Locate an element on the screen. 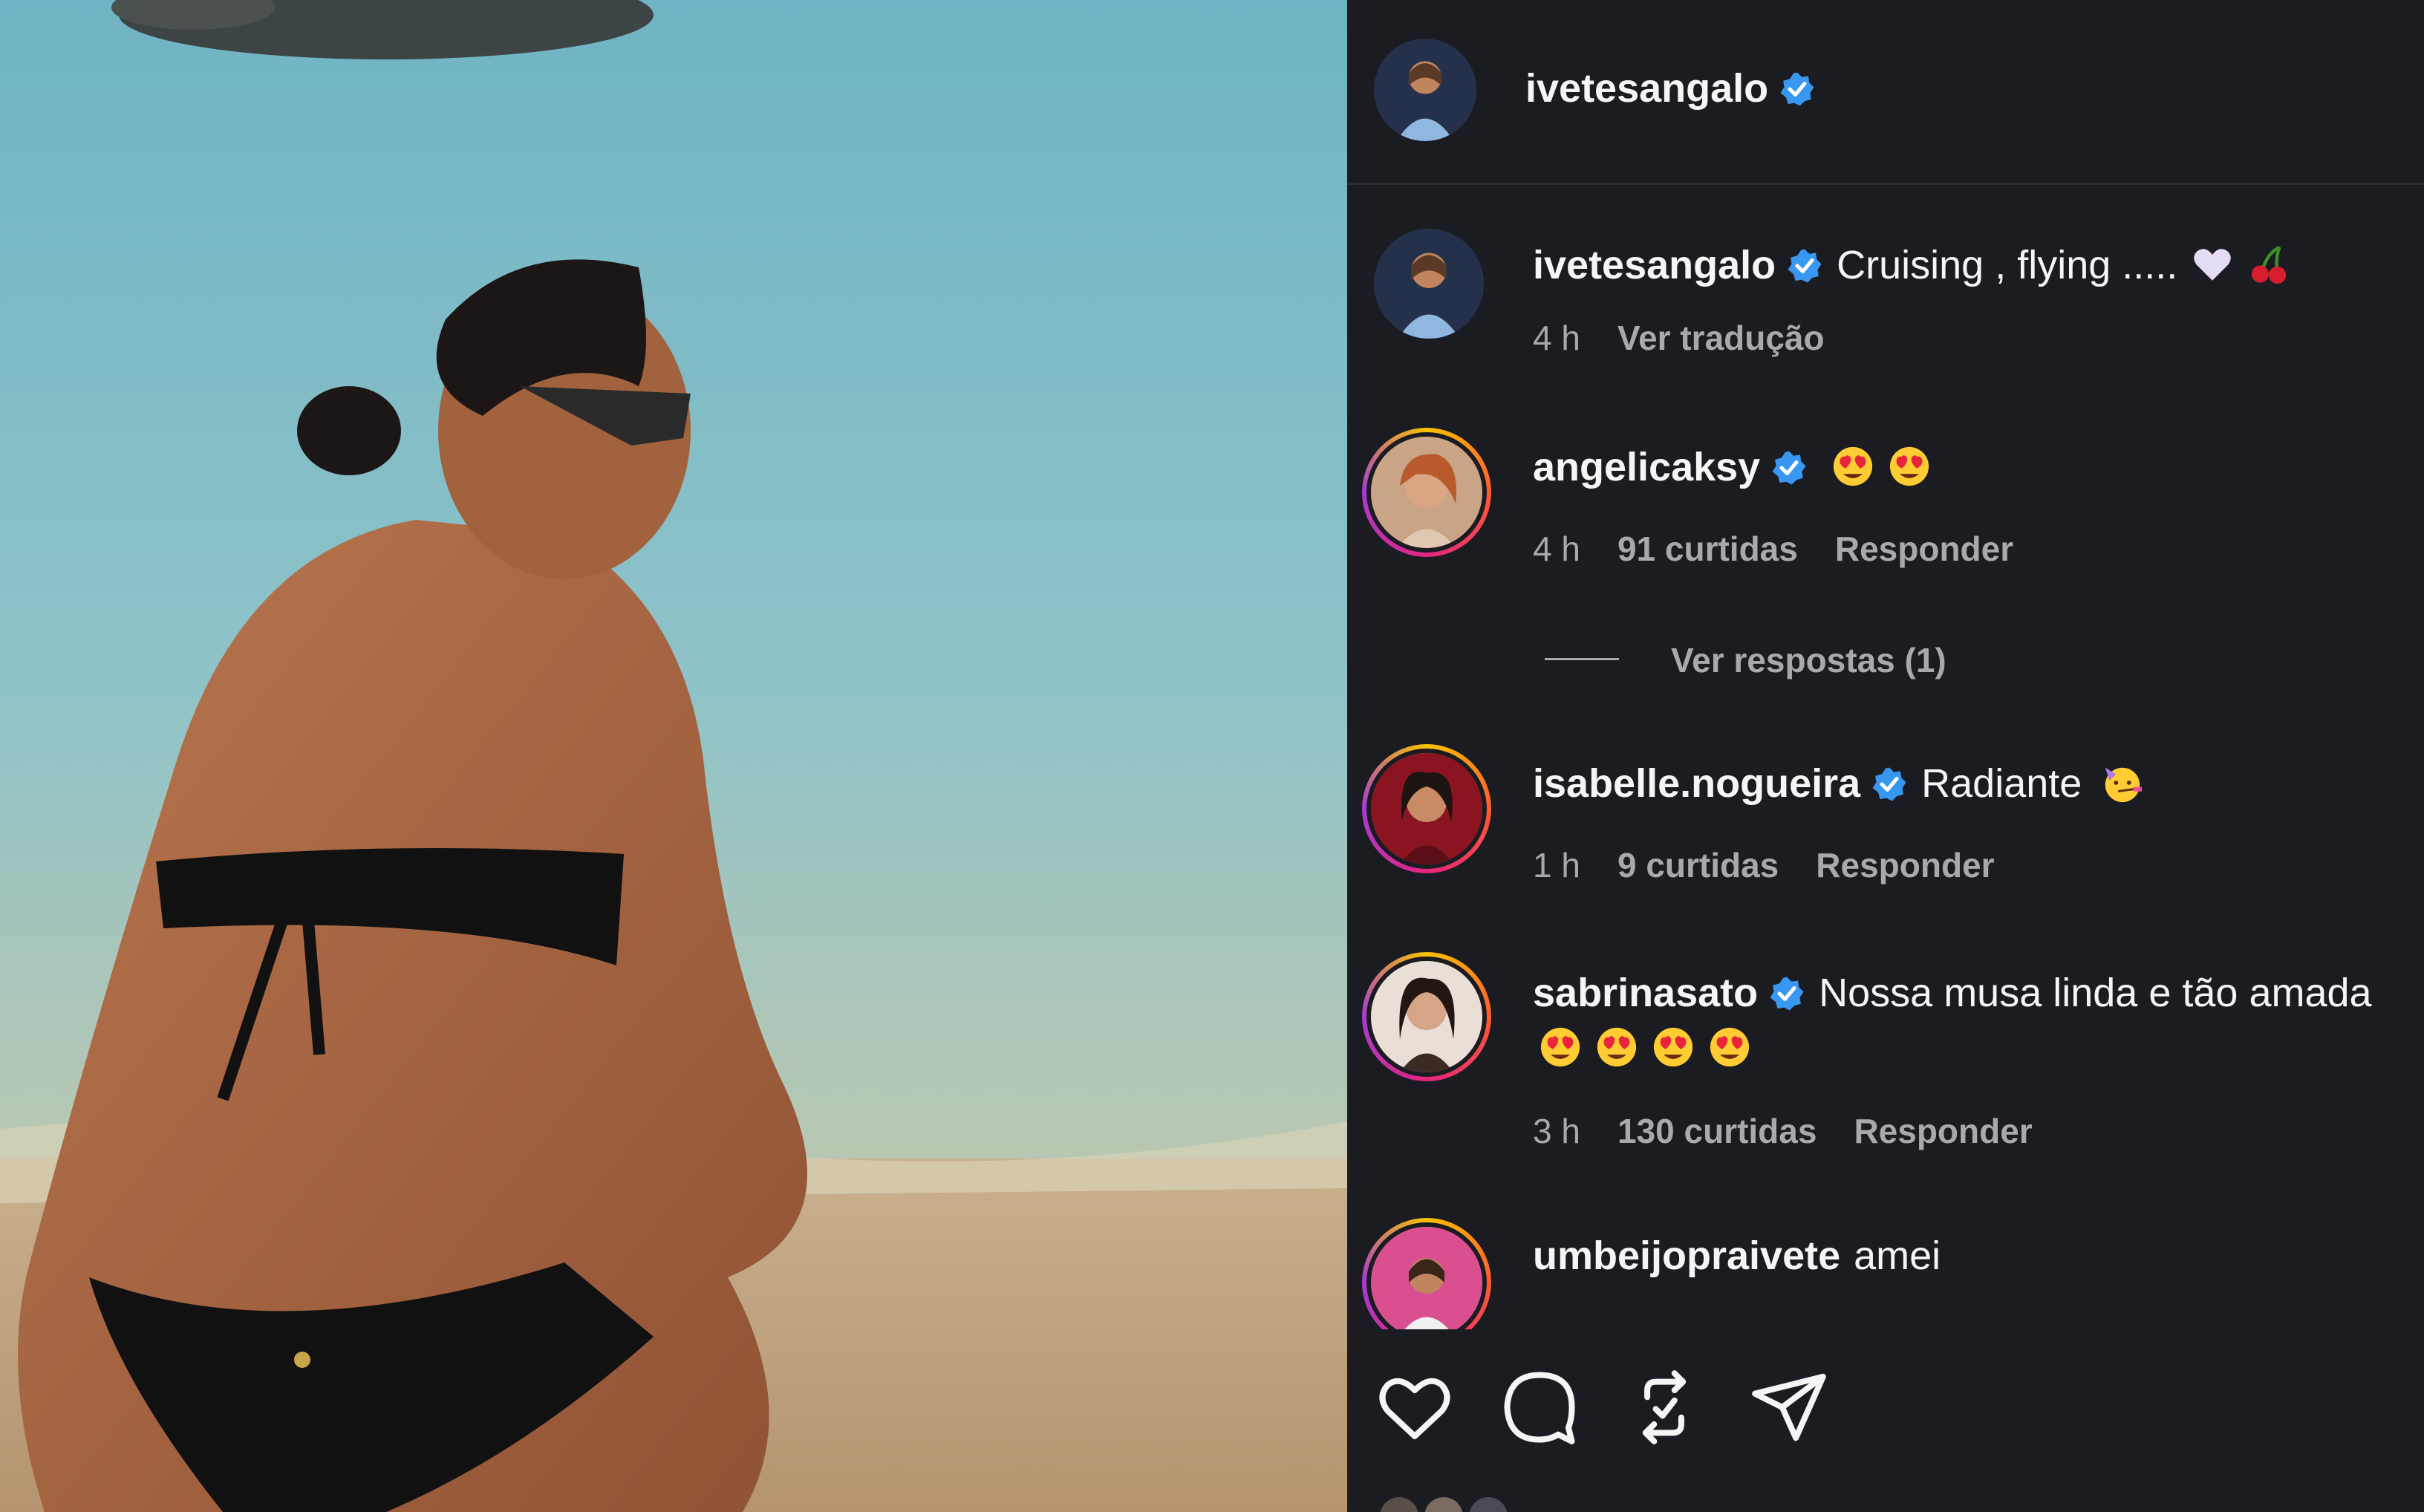 The width and height of the screenshot is (2424, 1512). comment-username: sabrinasato Nossa musa linda e tão amada is located at coordinates (1953, 993).